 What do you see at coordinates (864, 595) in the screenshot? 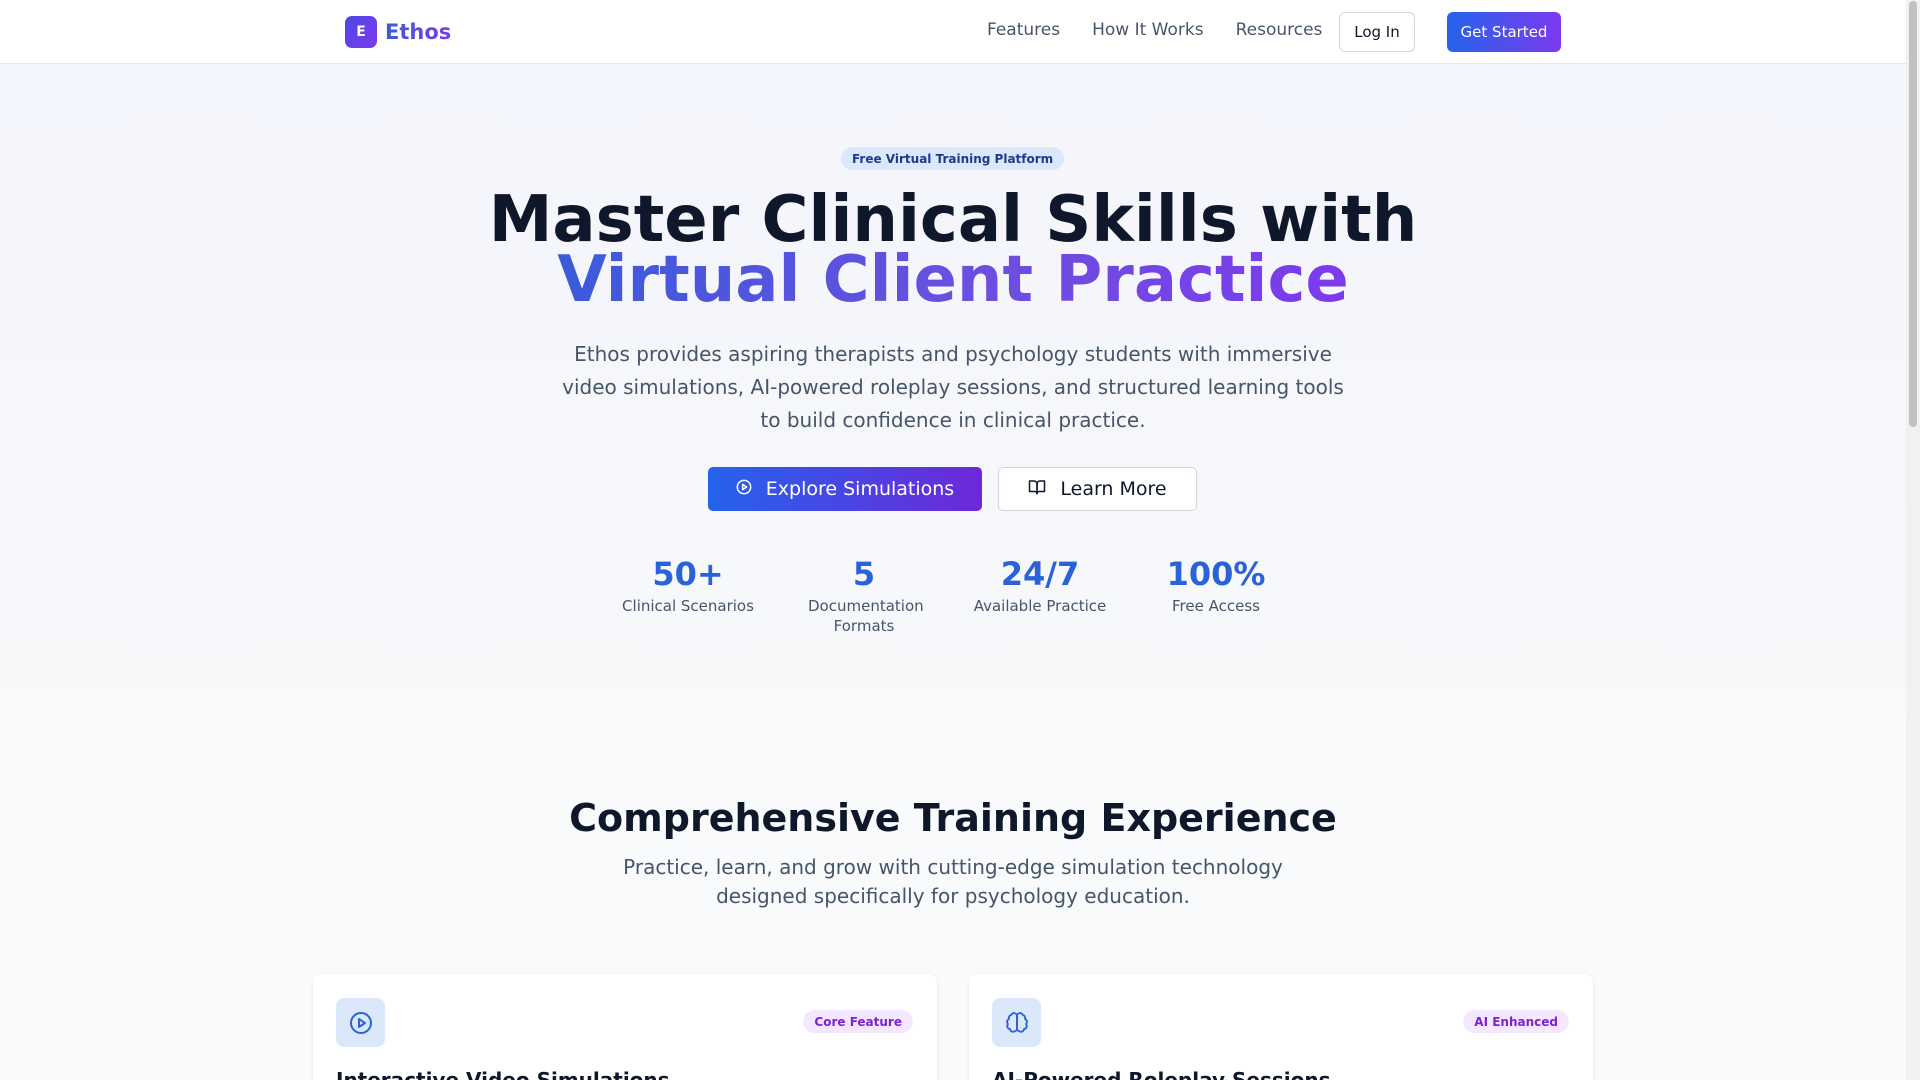
I see `stat-documentation-formats: 5 Documentation Formats` at bounding box center [864, 595].